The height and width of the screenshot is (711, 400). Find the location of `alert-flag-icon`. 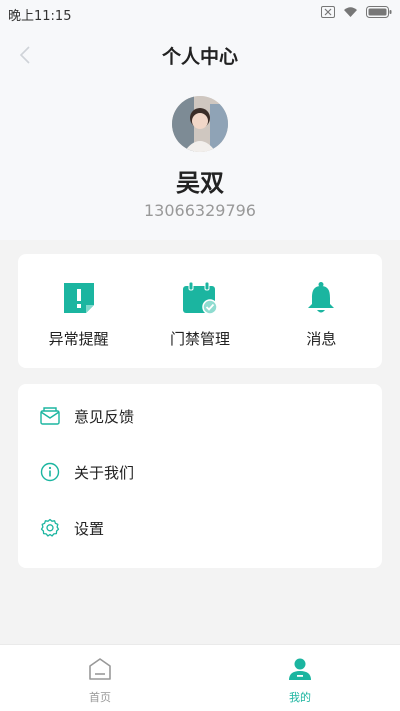

alert-flag-icon is located at coordinates (79, 298).